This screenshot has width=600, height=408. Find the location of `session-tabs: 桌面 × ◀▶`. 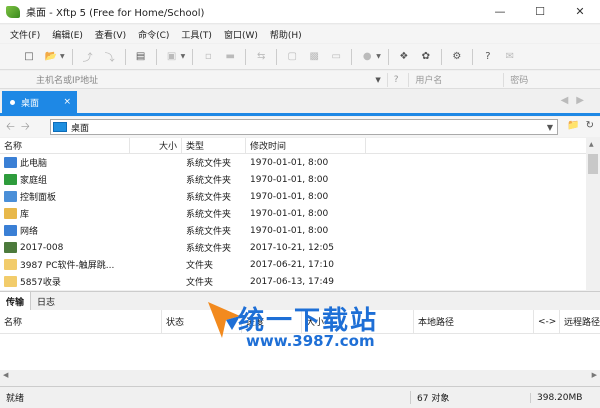

session-tabs: 桌面 × ◀▶ is located at coordinates (300, 102).